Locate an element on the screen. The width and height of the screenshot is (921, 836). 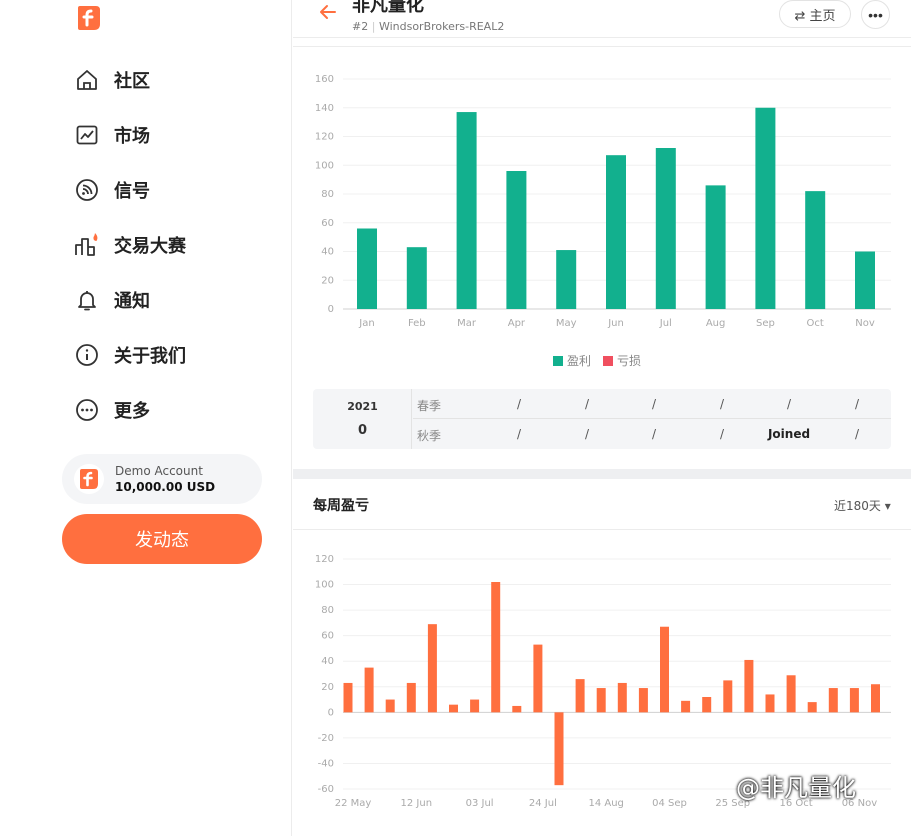
contest-icon is located at coordinates (87, 245).